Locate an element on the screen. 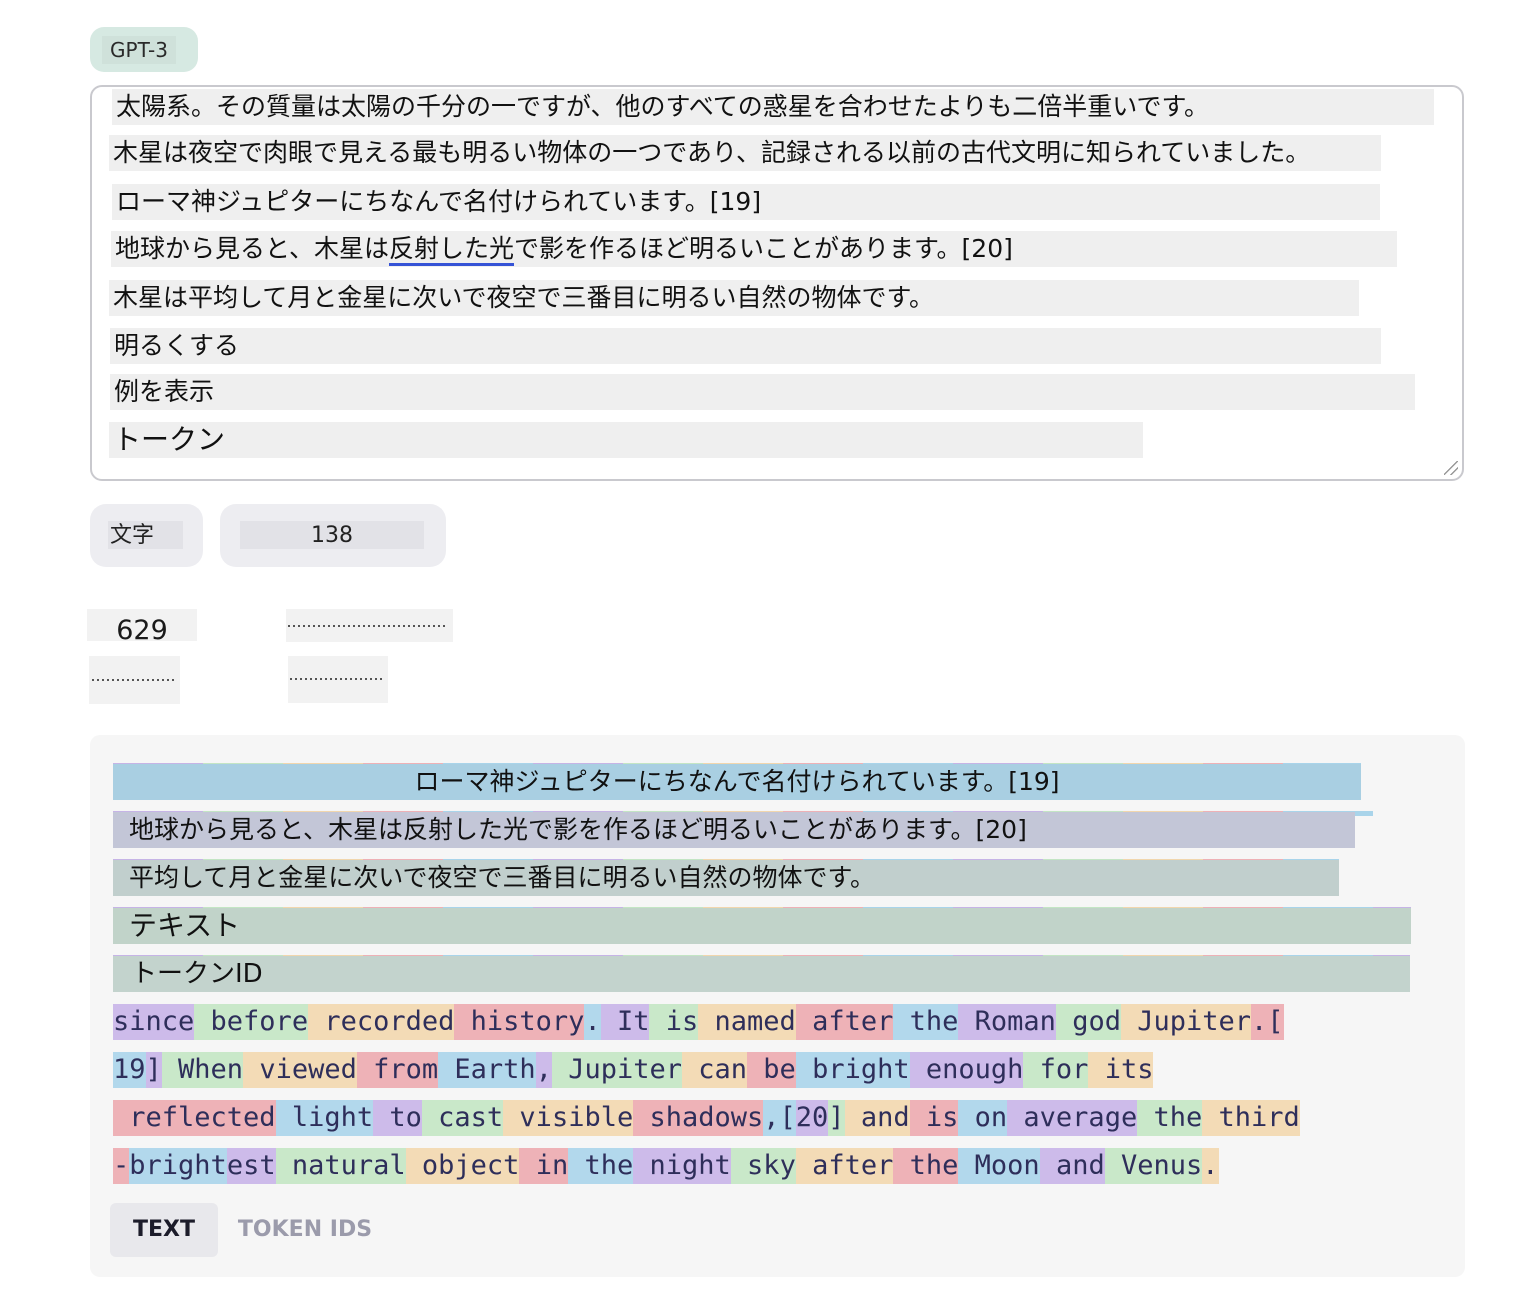  token-chip: average is located at coordinates (1072, 1118).